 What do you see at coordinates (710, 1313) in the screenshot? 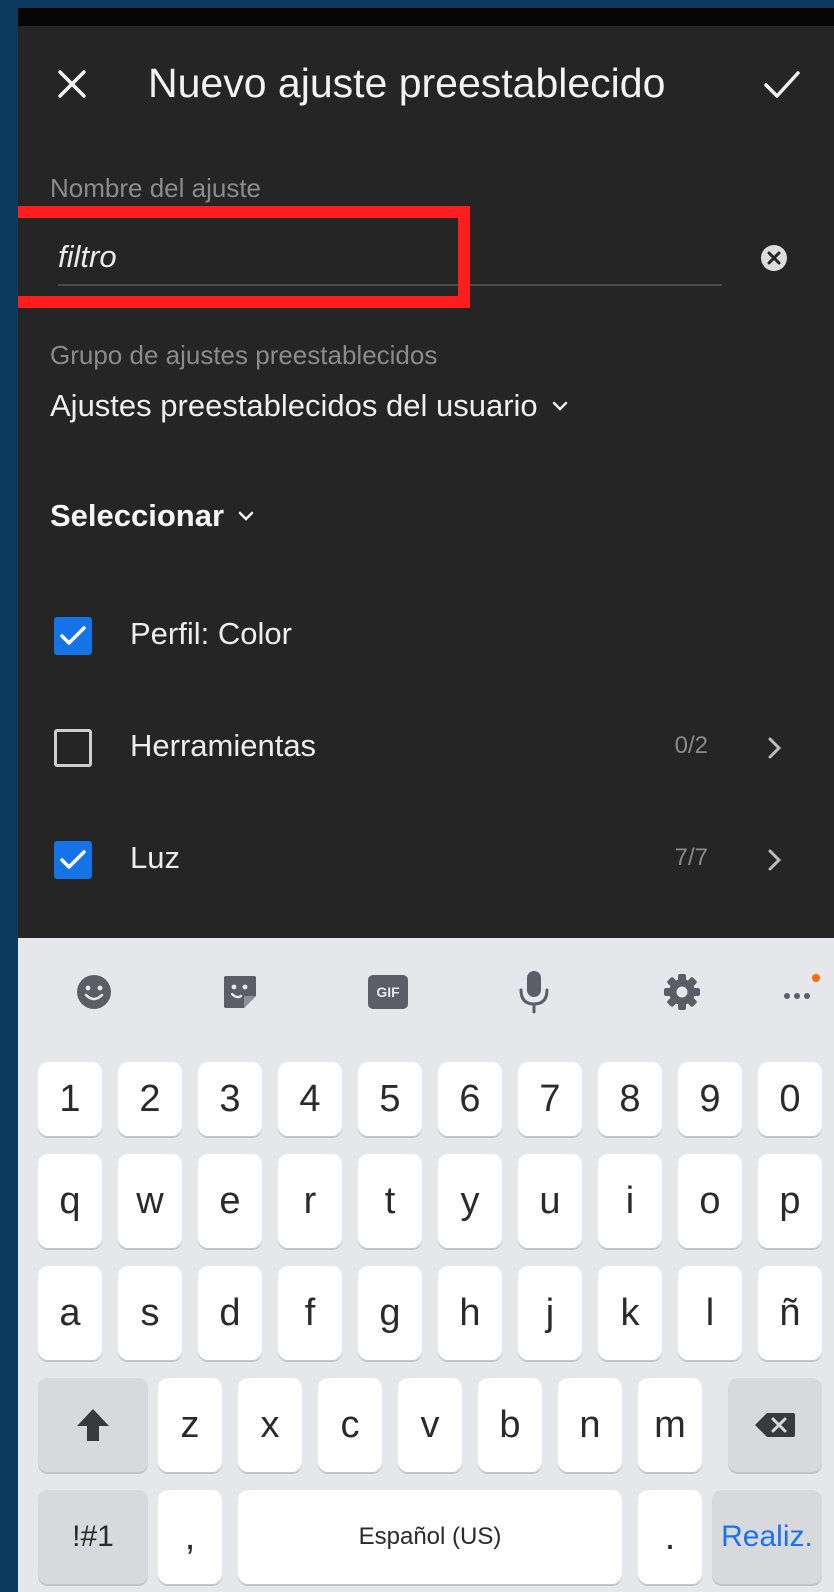
I see `key-l: l` at bounding box center [710, 1313].